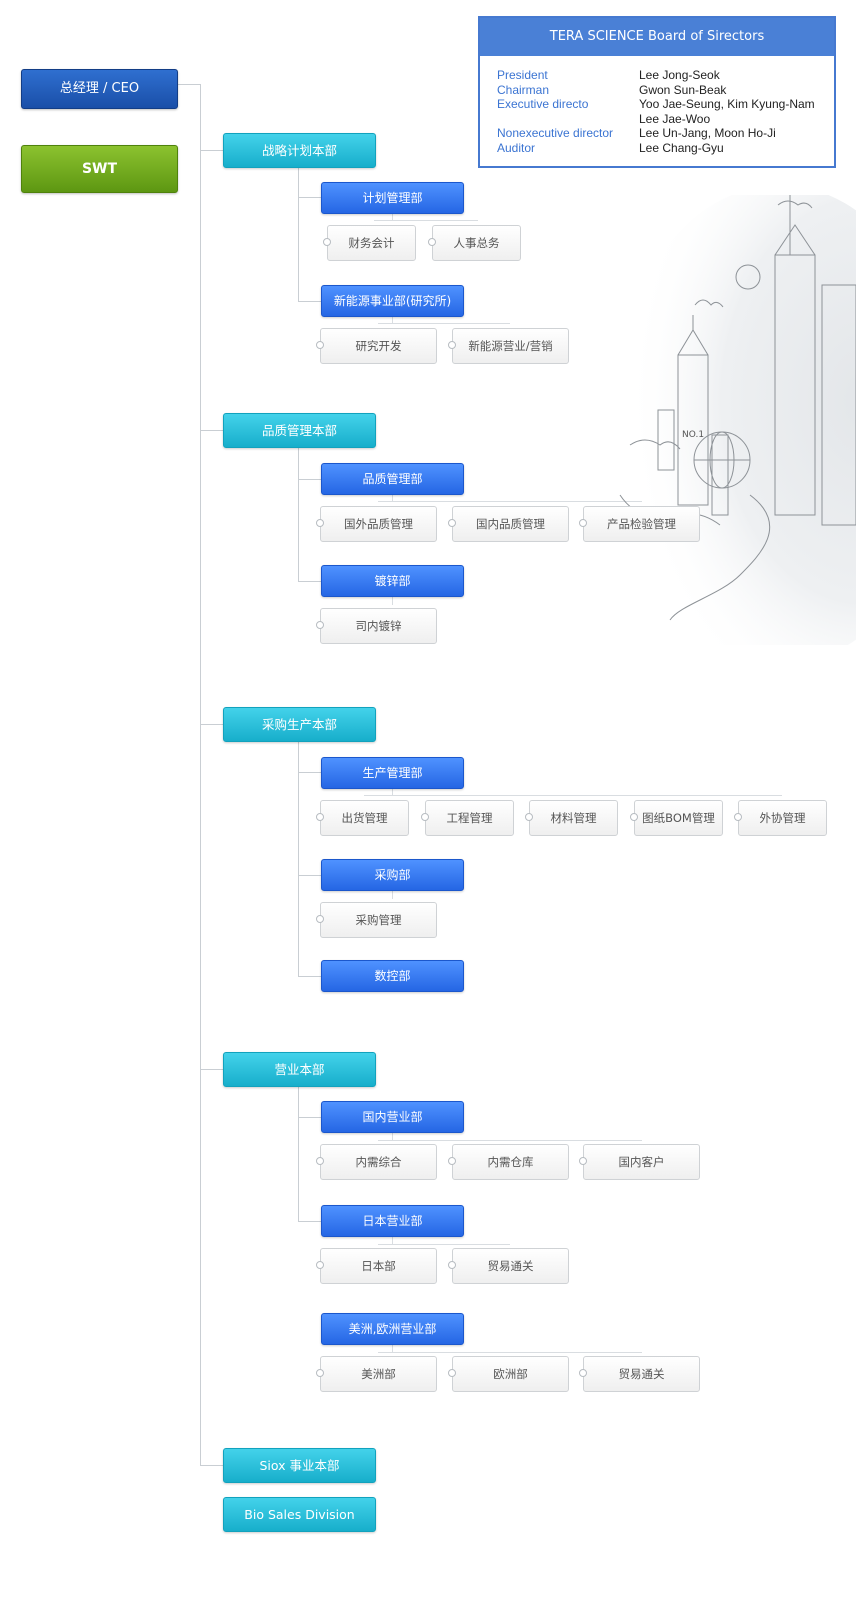  Describe the element at coordinates (639, 1162) in the screenshot. I see `team-domestic-customers: 国内客户` at that location.